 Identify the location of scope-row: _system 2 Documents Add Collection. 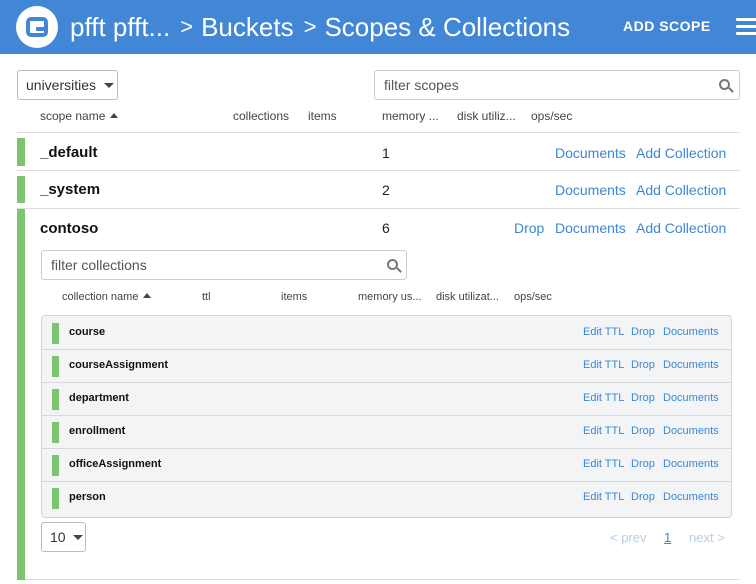
(378, 190).